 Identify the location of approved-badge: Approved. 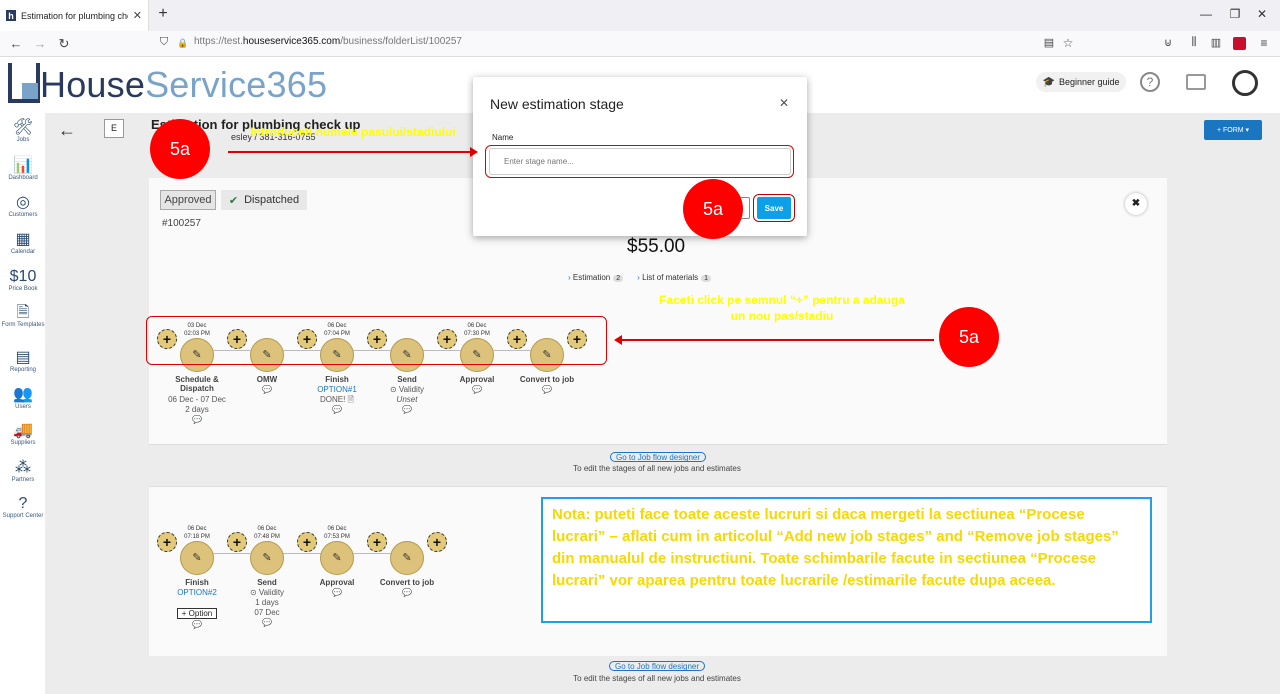
(188, 200).